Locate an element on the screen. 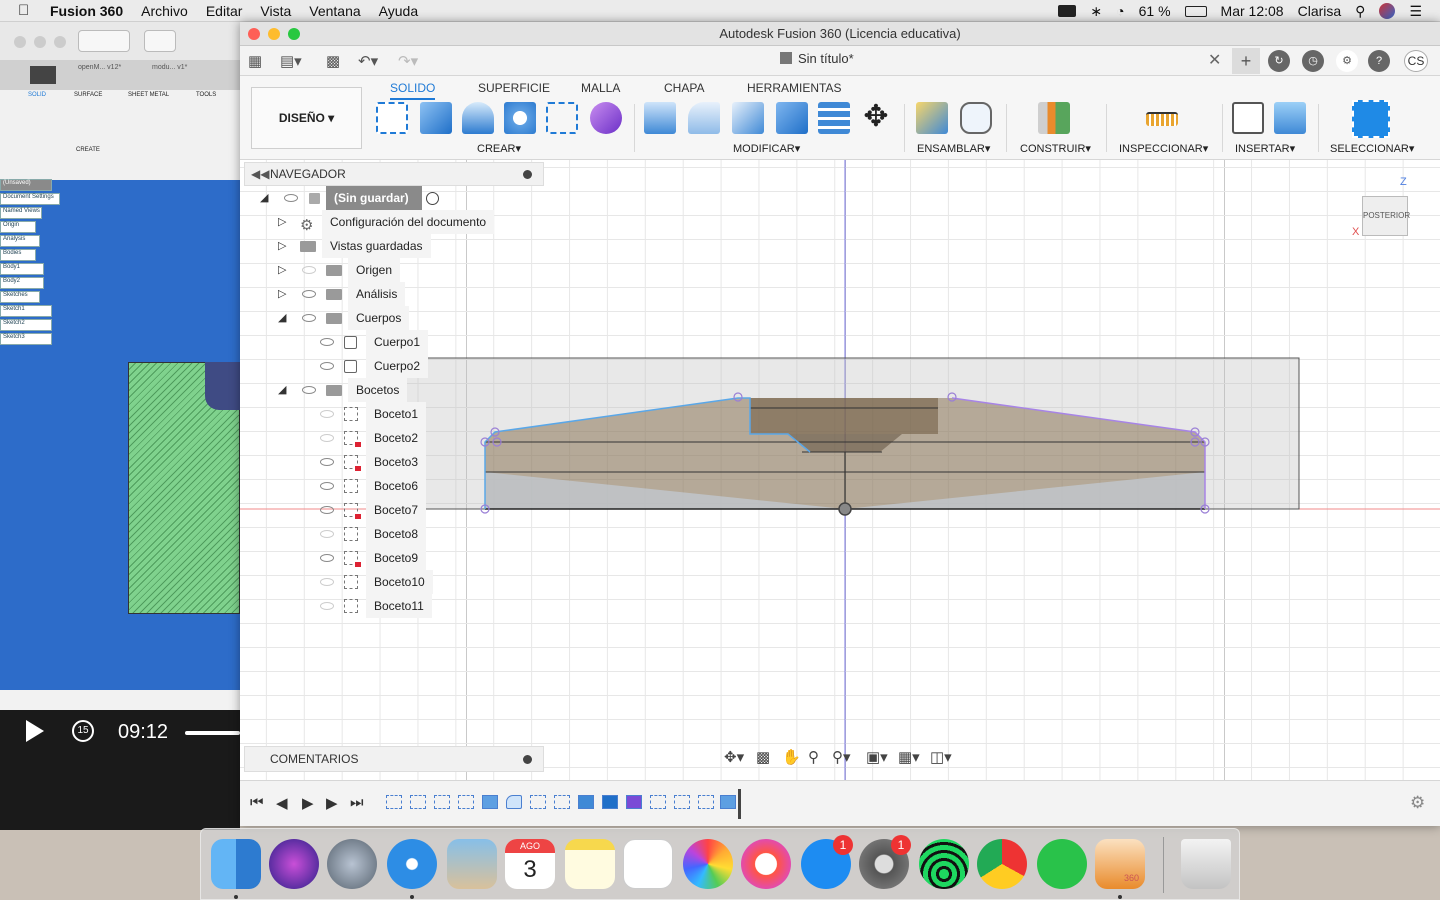 The width and height of the screenshot is (1440, 900). video-progress-bar is located at coordinates (212, 733).